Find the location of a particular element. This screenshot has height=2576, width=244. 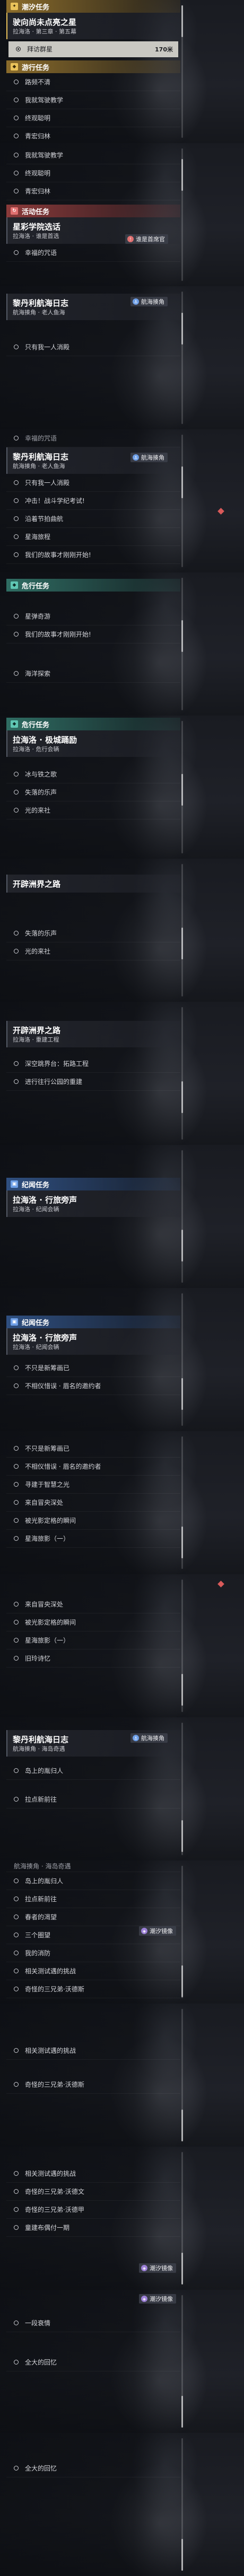

quest-card: 拉海洛 · 极城踊励 拉海洛 · 危行会辆 is located at coordinates (93, 743).